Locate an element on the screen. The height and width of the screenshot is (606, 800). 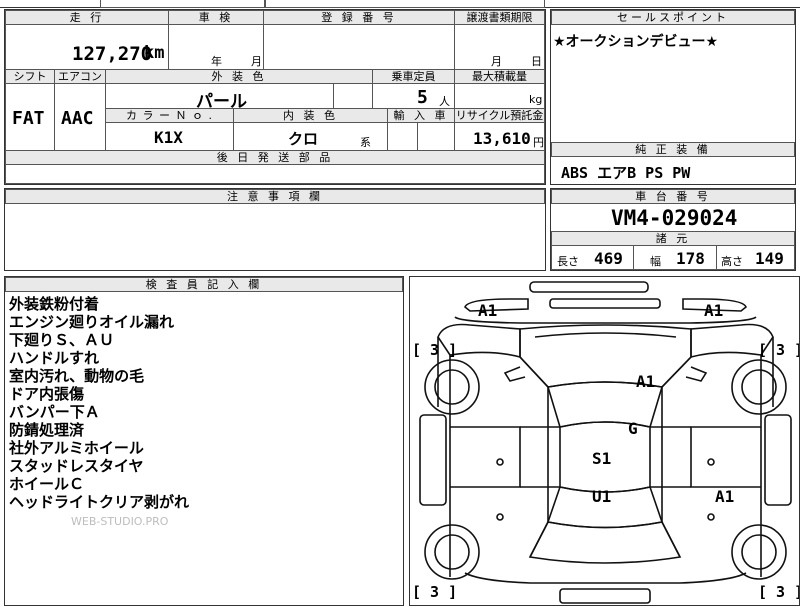
shift-header: シフト is located at coordinates (30, 76).